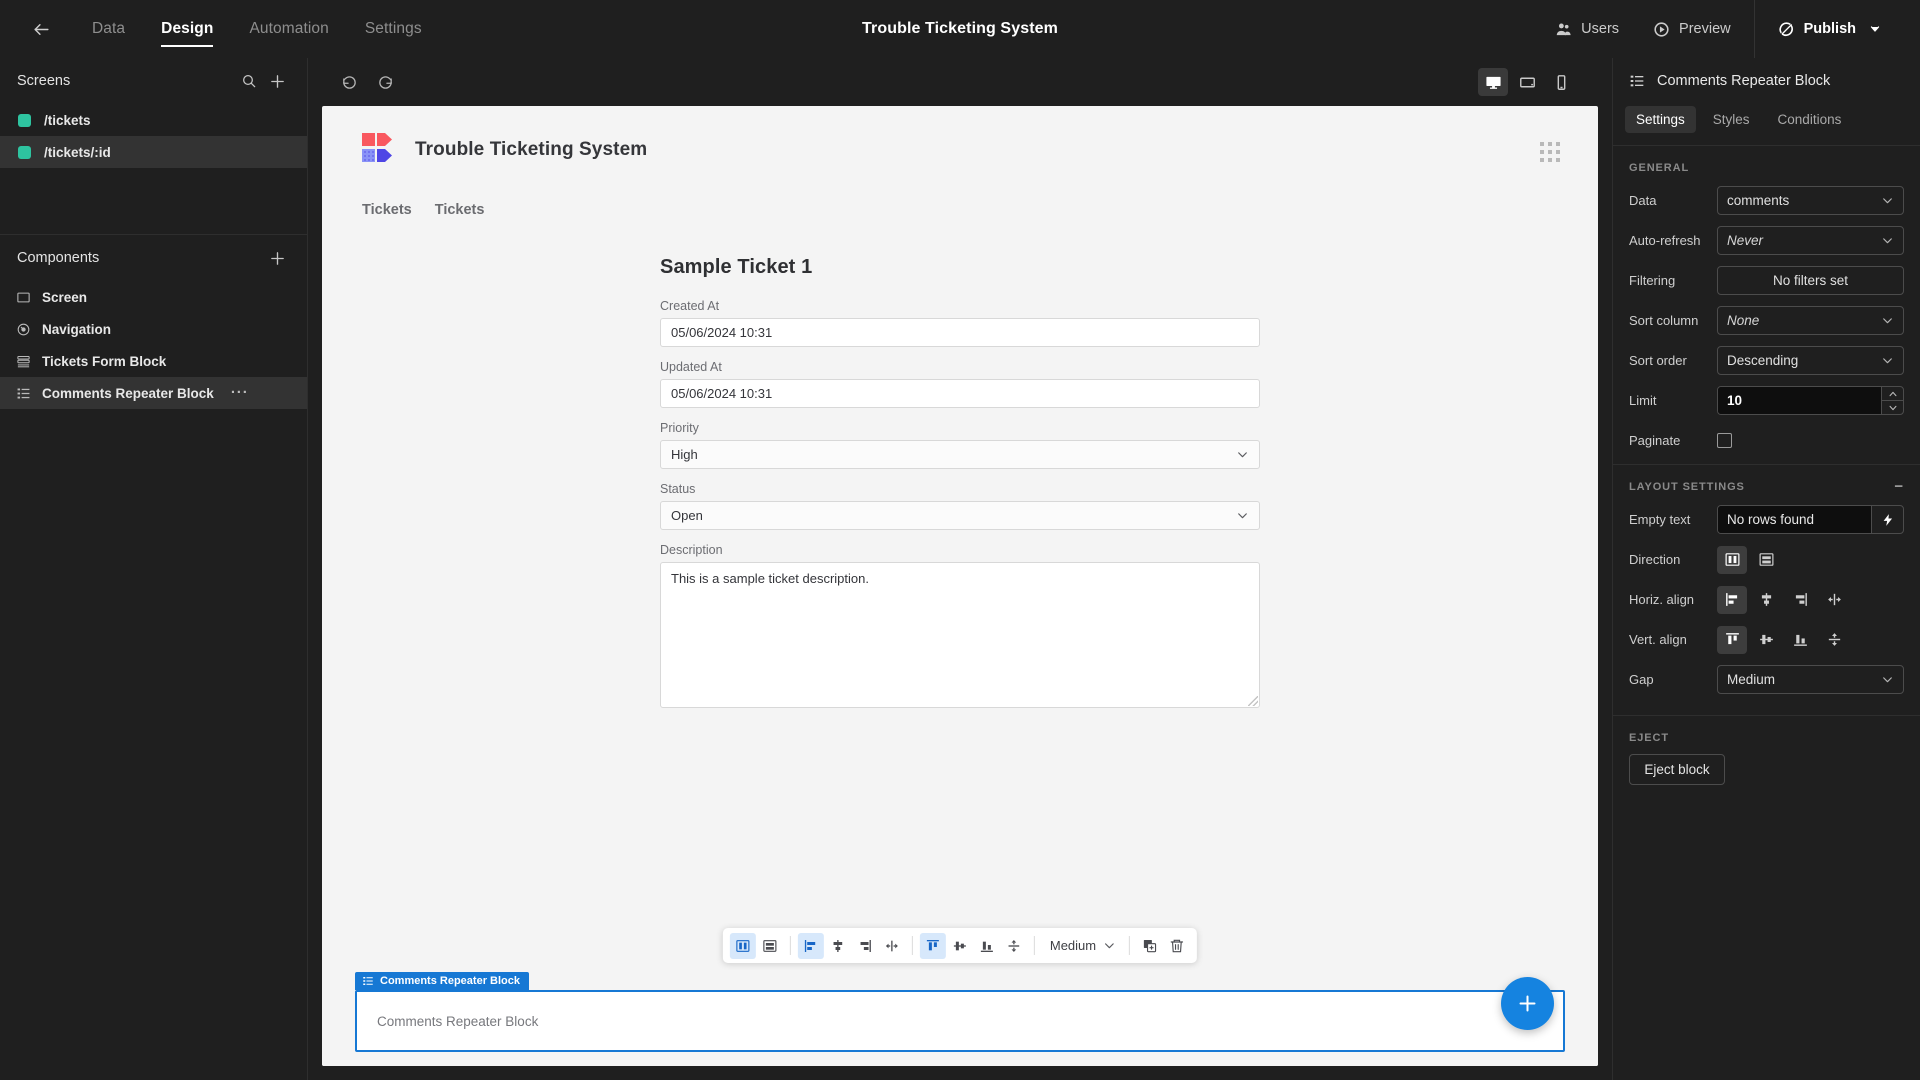  Describe the element at coordinates (153, 393) in the screenshot. I see `component-item-comments-repeater-block: Comments Repeater Block ···` at that location.